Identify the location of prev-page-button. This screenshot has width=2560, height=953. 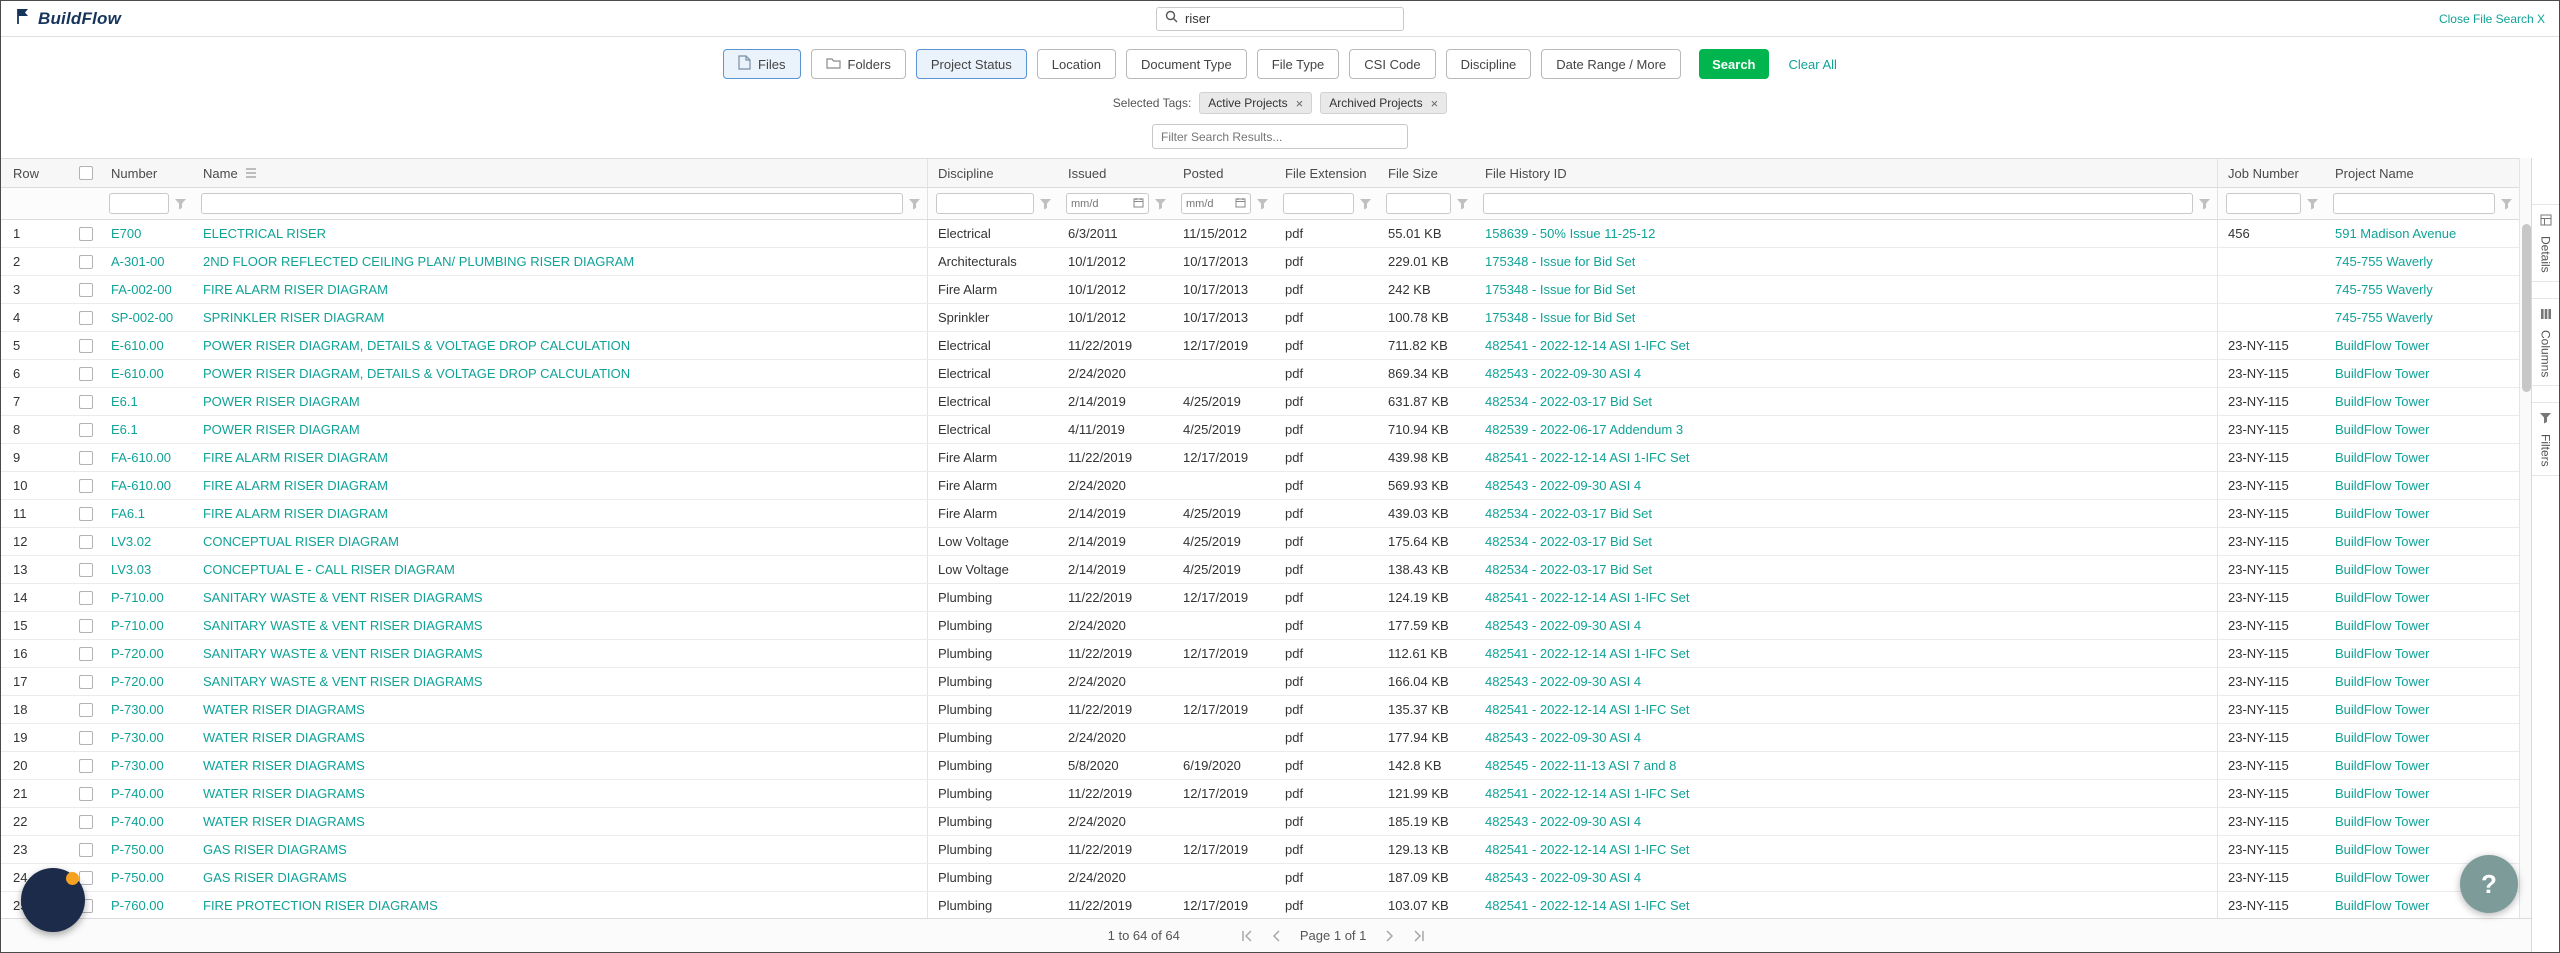
(1277, 936).